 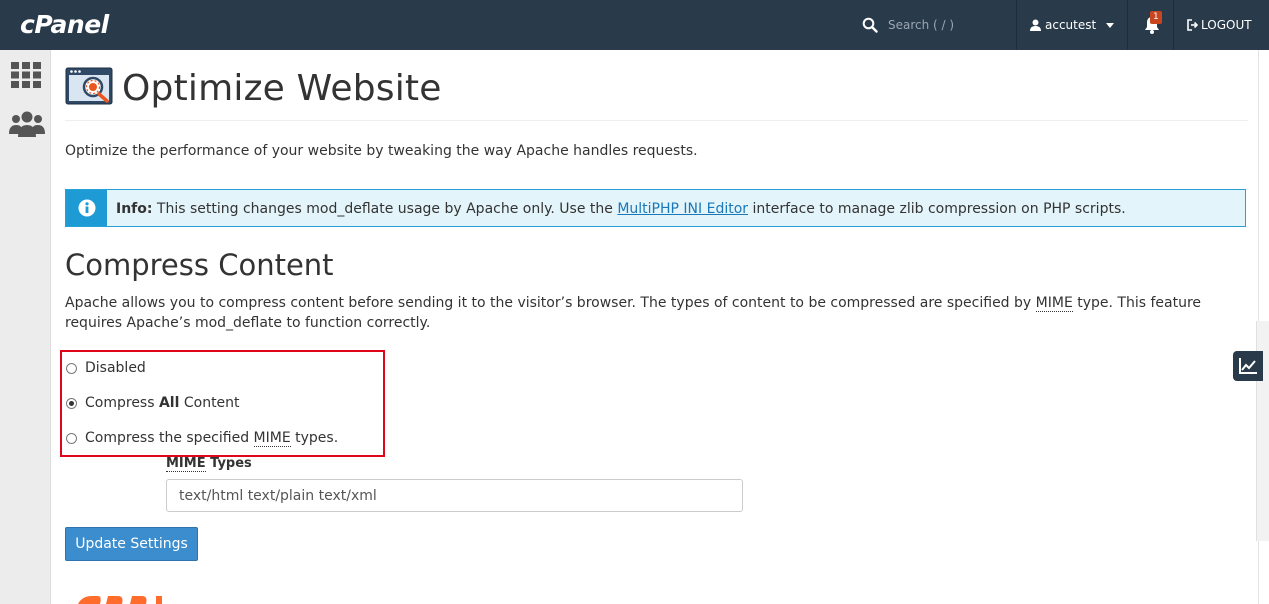 I want to click on title-divider, so click(x=656, y=120).